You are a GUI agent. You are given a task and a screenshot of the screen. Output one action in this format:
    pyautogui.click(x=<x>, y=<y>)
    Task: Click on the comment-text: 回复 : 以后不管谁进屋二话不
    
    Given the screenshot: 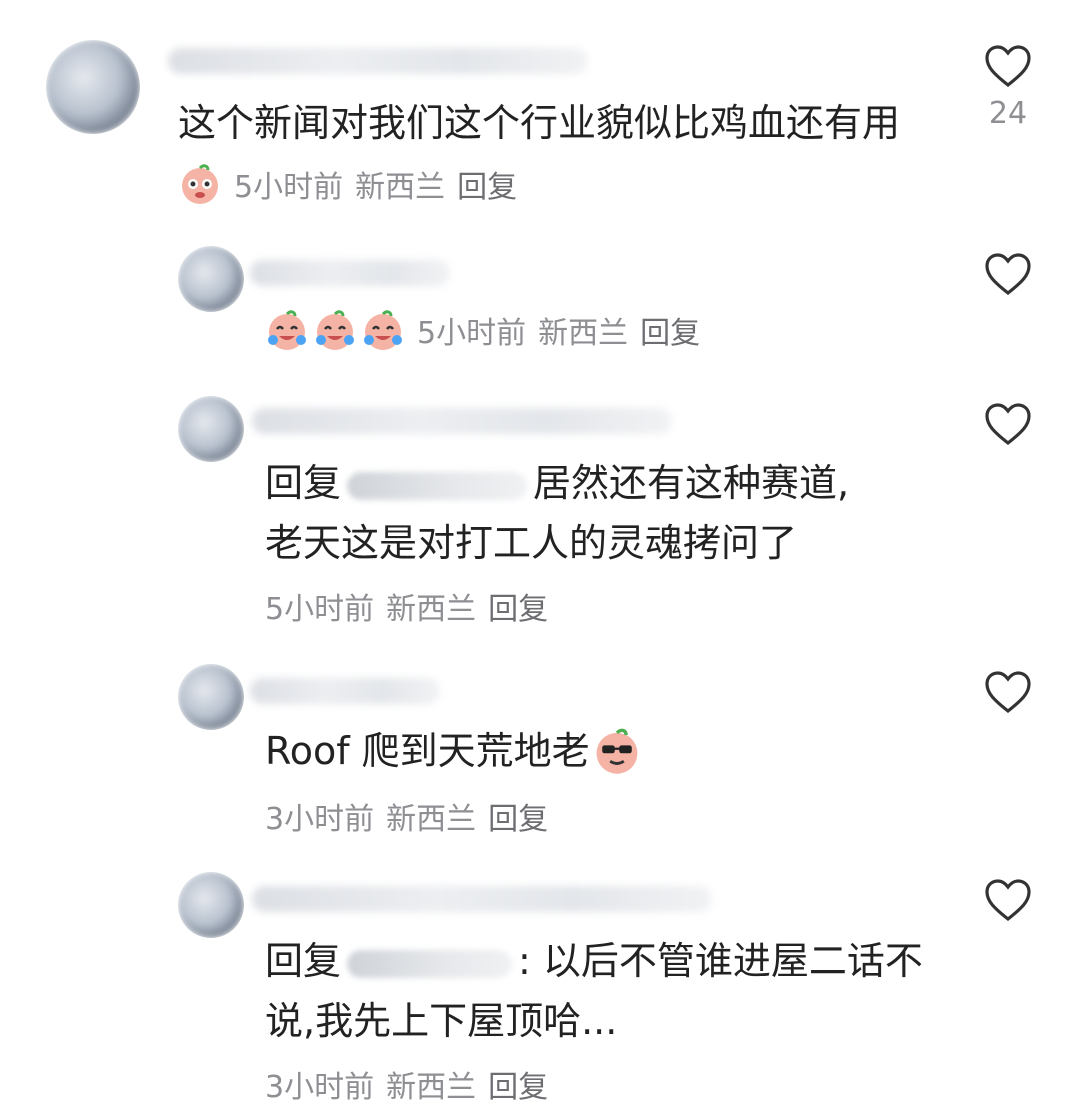 What is the action you would take?
    pyautogui.click(x=594, y=961)
    